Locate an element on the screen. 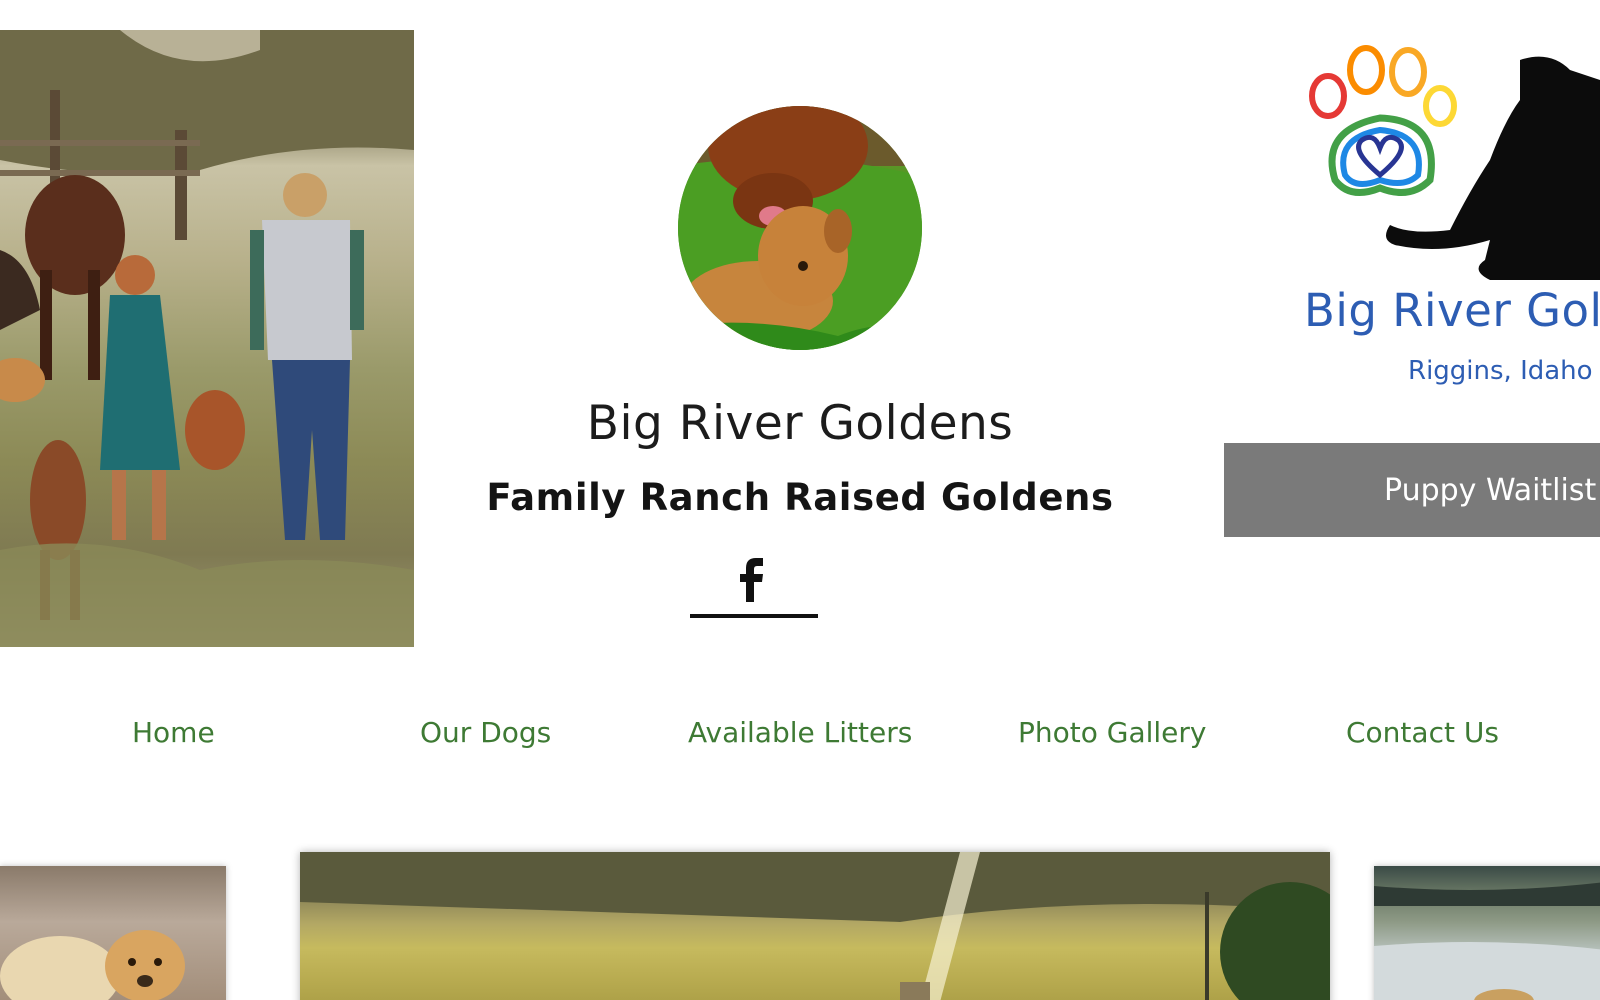  big-river-goldens-logo is located at coordinates (1445, 220).